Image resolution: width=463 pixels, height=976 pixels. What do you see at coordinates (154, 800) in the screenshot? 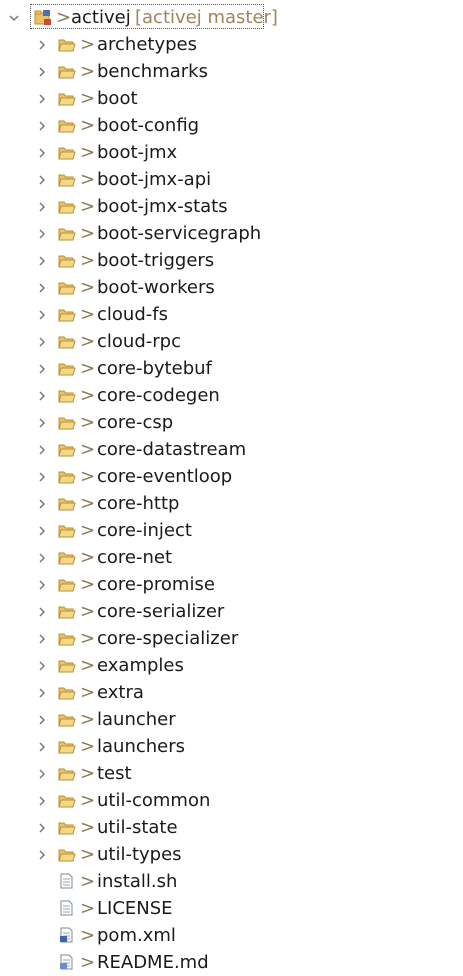
I see `tree-item-label: util-common` at bounding box center [154, 800].